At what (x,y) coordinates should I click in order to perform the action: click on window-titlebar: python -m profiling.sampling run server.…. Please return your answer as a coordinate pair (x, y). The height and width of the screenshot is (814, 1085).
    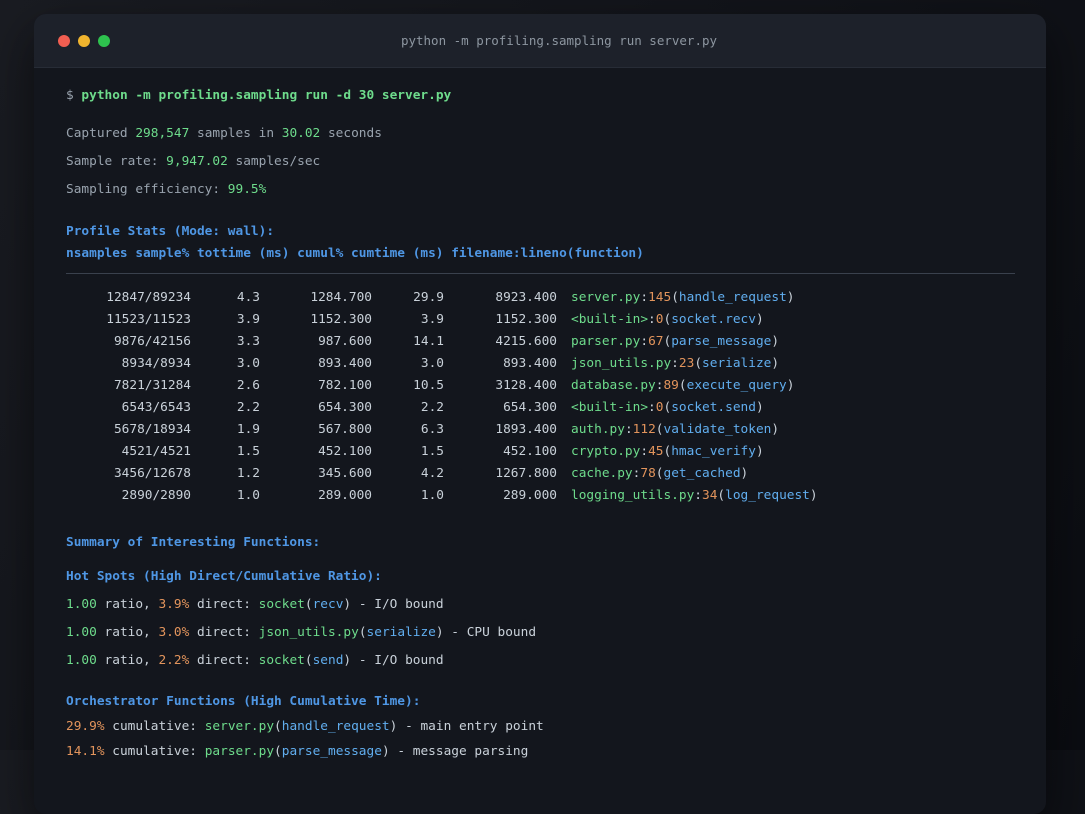
    Looking at the image, I should click on (540, 41).